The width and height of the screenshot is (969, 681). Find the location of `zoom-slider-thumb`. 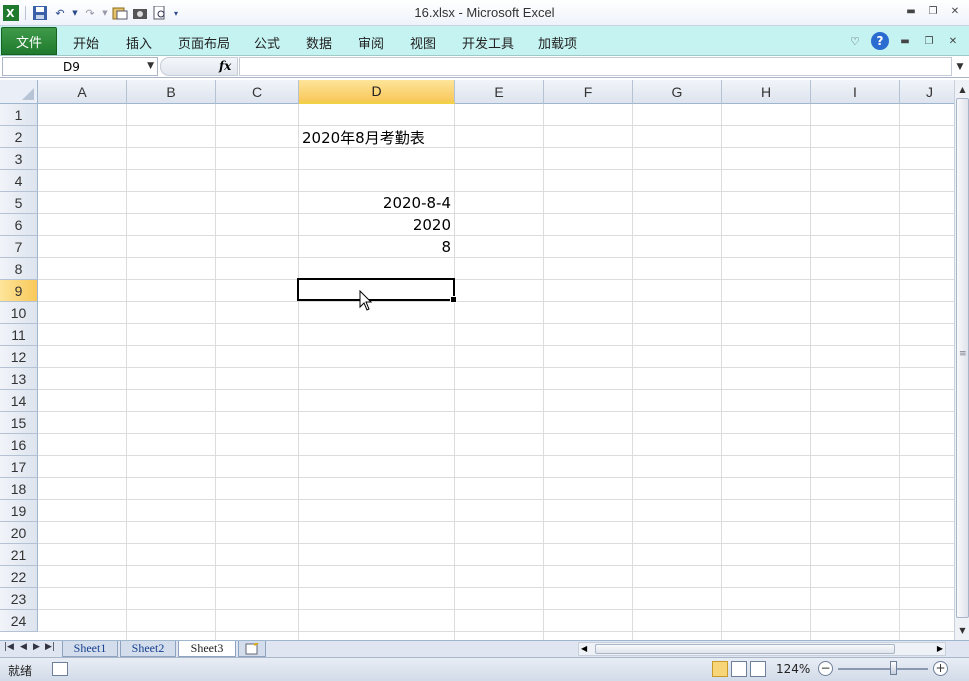

zoom-slider-thumb is located at coordinates (893, 668).